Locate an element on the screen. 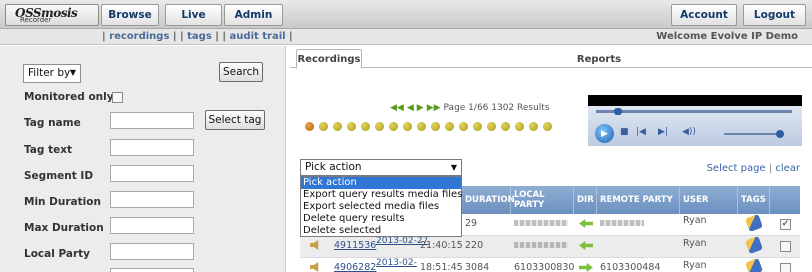  monitored-only-checkbox is located at coordinates (117, 97).